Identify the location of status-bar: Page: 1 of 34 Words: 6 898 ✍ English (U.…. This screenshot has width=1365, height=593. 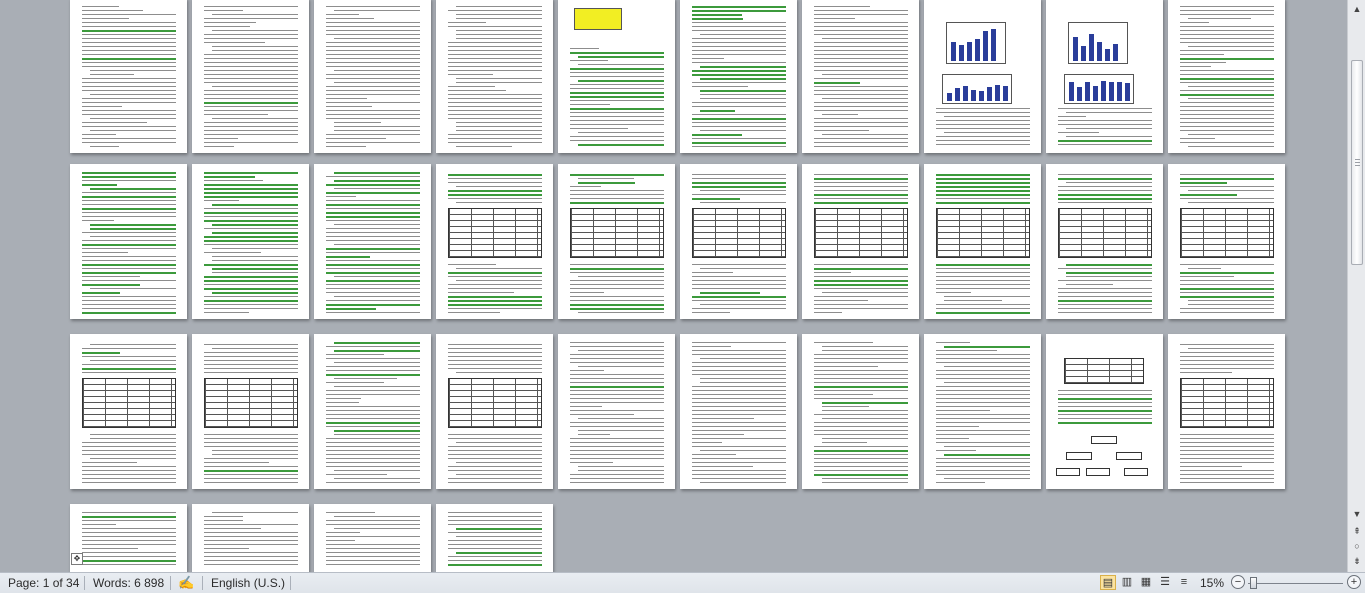
(682, 582).